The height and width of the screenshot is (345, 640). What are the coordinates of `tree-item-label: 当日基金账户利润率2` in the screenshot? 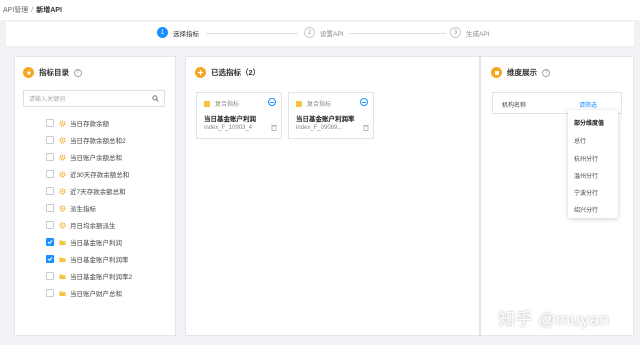 It's located at (101, 277).